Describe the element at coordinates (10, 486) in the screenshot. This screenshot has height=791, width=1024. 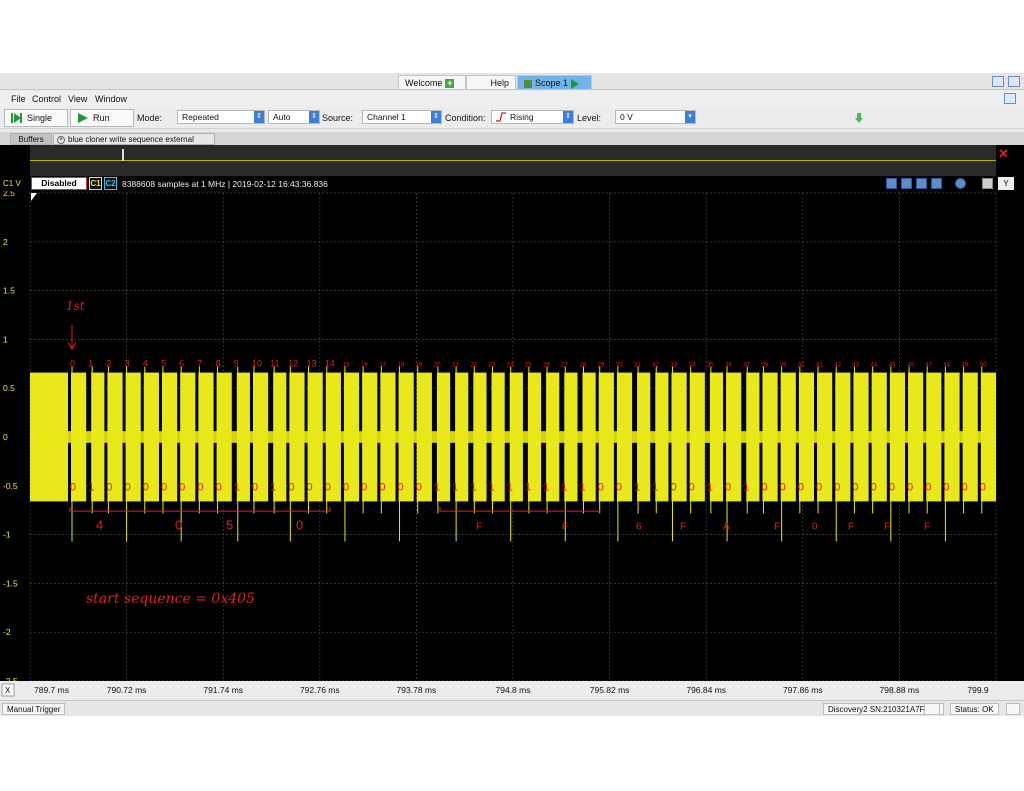
I see `y-tick-label: -0.5` at that location.